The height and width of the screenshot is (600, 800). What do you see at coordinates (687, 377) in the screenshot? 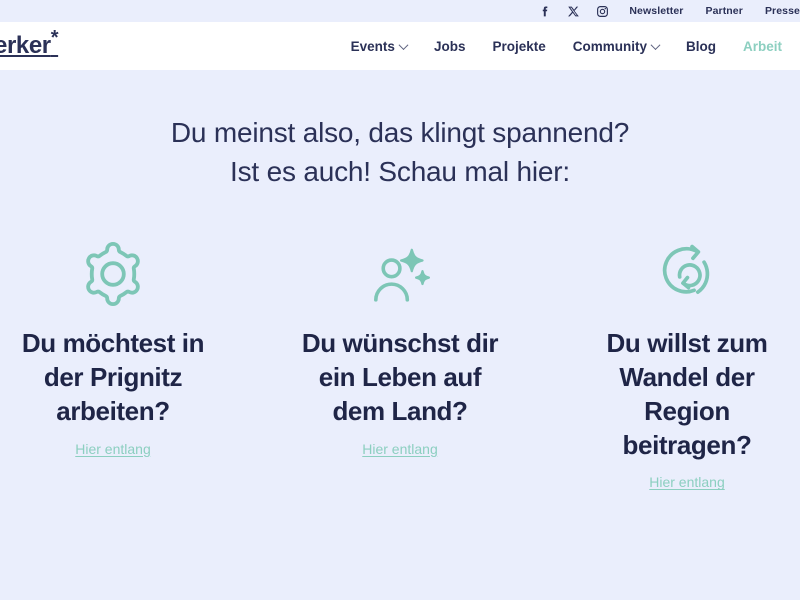
I see `card-title-line-2: Wandel der` at bounding box center [687, 377].